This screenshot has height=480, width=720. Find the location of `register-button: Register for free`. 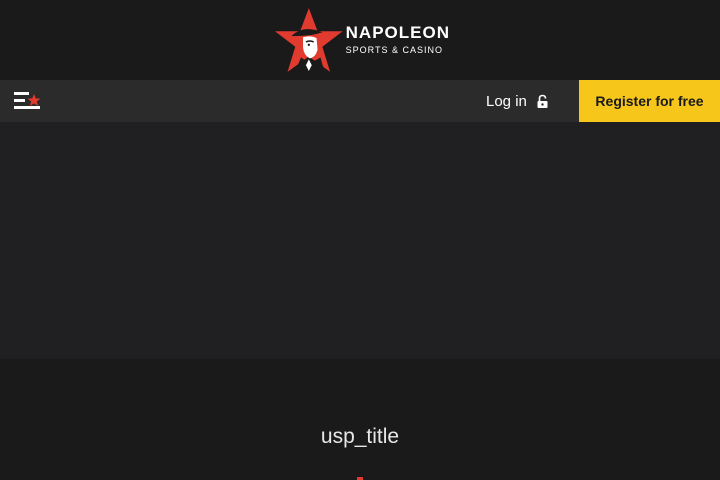

register-button: Register for free is located at coordinates (649, 101).